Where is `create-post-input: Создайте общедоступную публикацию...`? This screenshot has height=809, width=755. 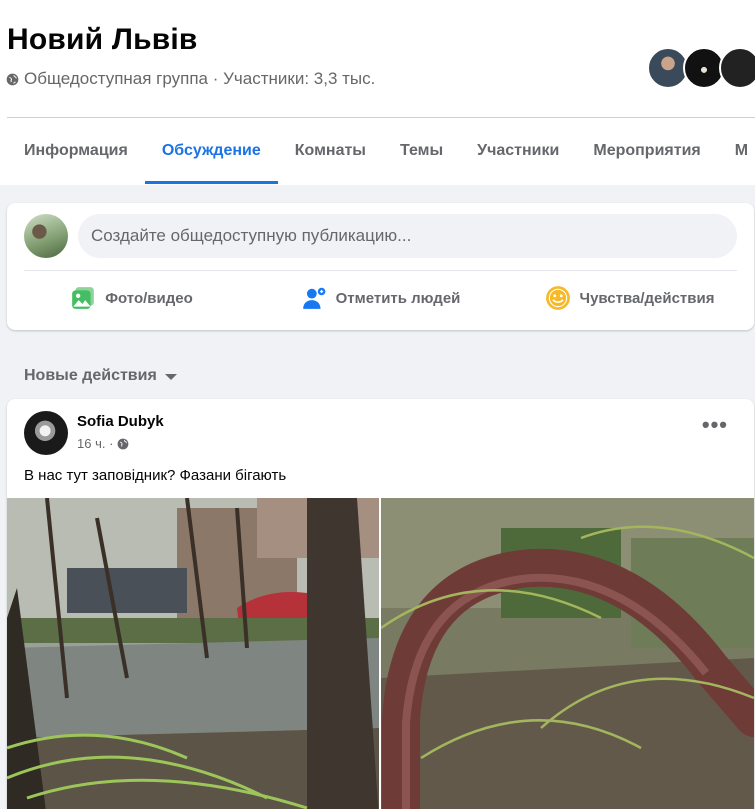 create-post-input: Создайте общедоступную публикацию... is located at coordinates (407, 236).